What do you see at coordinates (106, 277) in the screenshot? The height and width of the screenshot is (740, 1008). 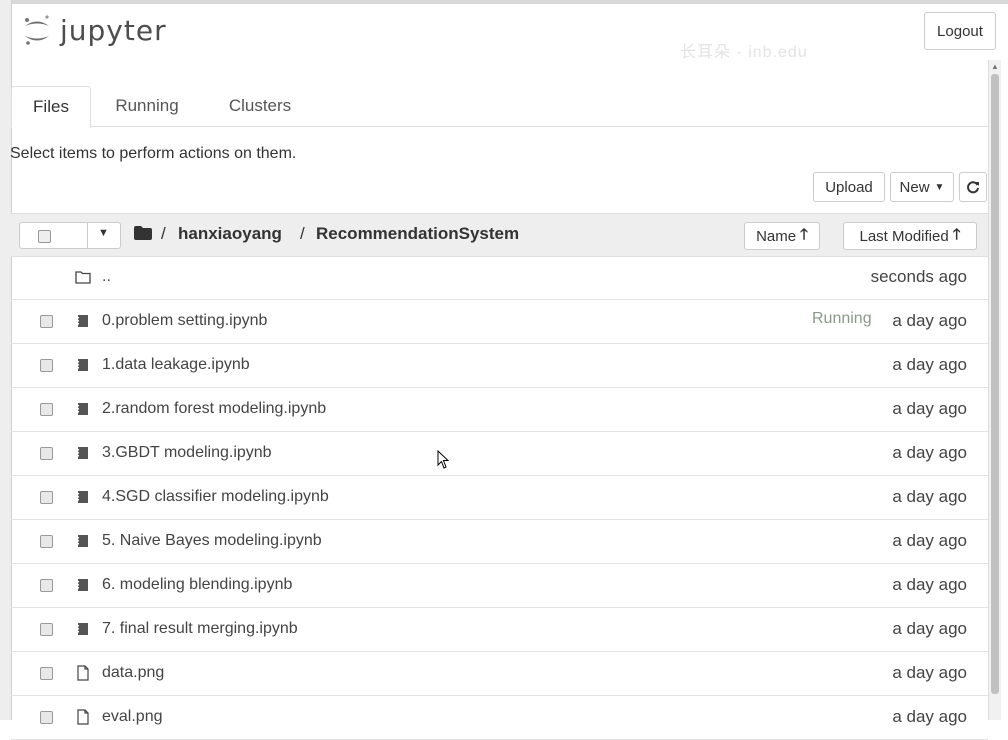 I see `item-name: ..` at bounding box center [106, 277].